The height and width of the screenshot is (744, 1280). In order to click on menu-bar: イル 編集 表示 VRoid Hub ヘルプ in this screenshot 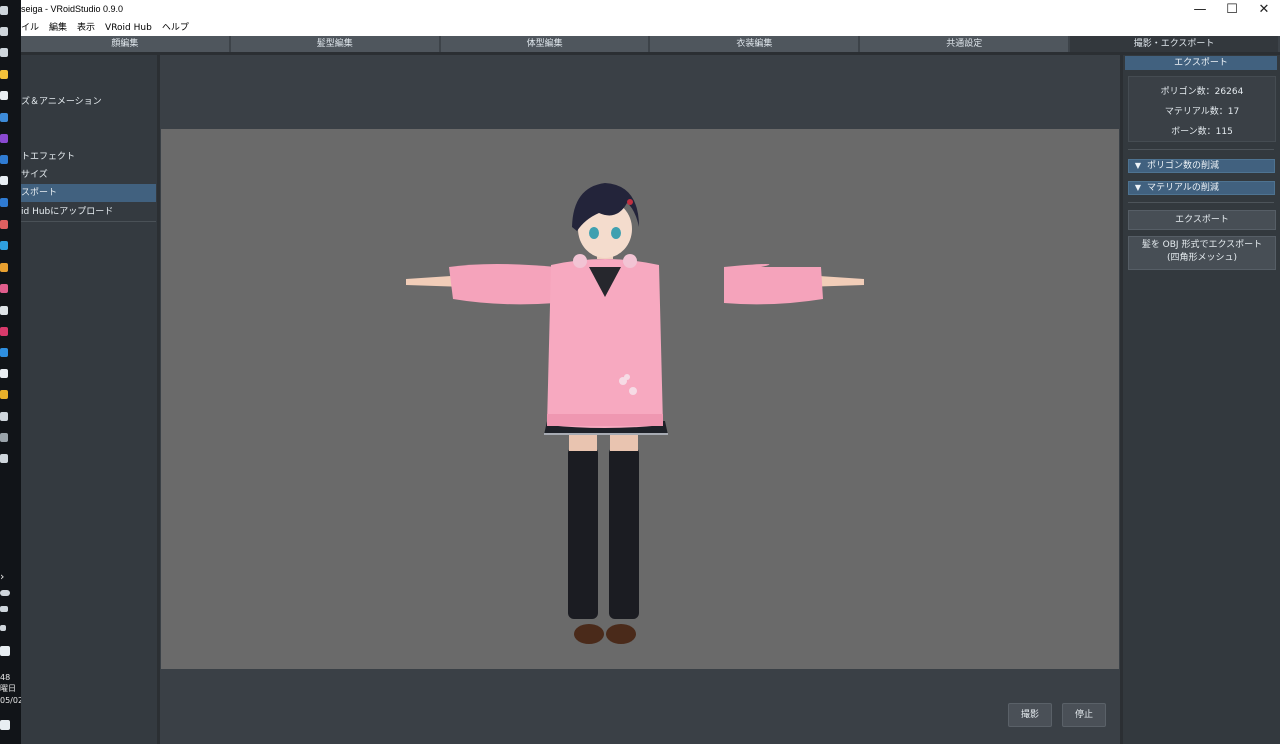, I will do `click(650, 28)`.